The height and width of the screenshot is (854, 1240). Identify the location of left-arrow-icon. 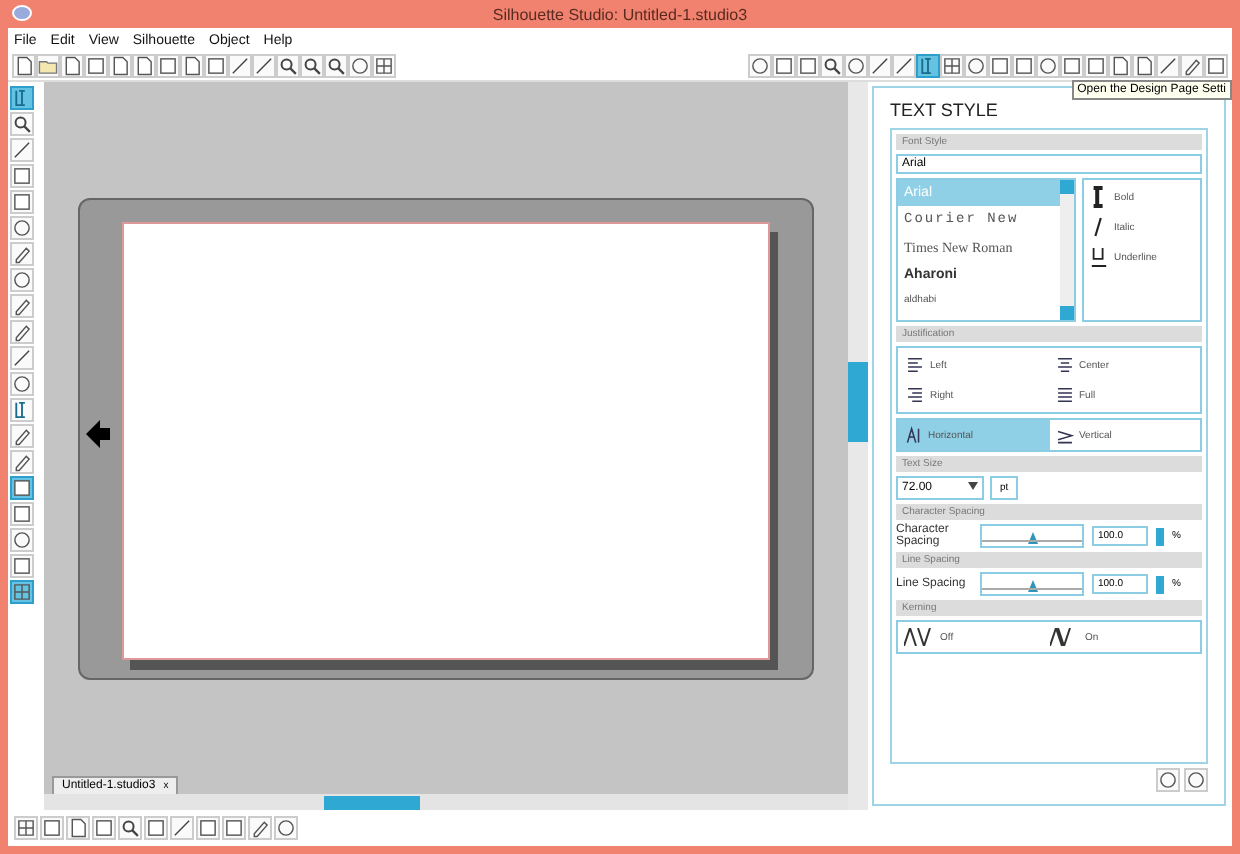
(98, 434).